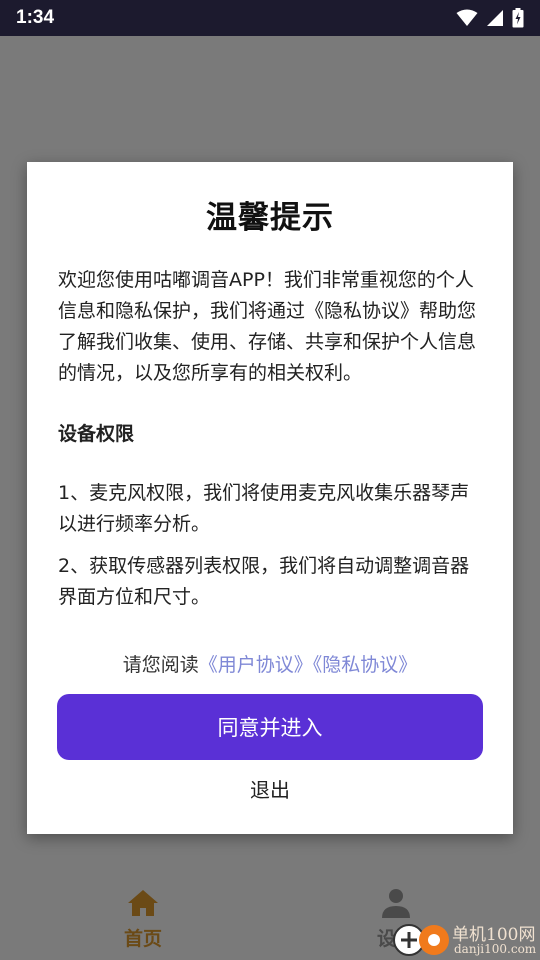 The image size is (540, 960). What do you see at coordinates (270, 788) in the screenshot?
I see `exit-button: 退出` at bounding box center [270, 788].